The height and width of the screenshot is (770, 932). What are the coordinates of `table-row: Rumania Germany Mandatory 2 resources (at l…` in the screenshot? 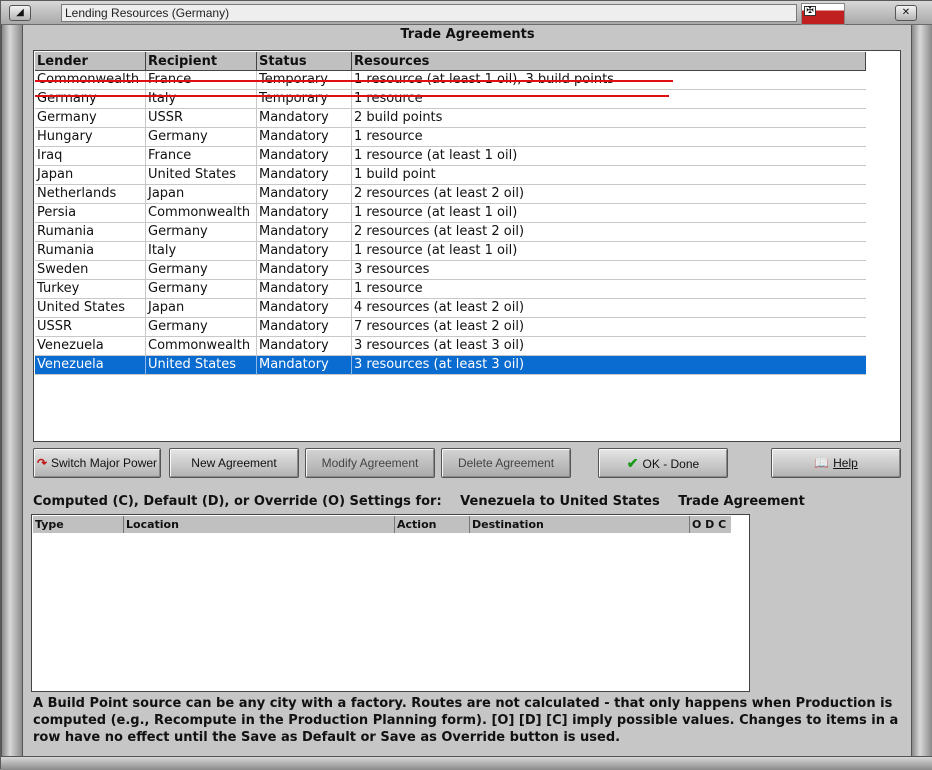 It's located at (450, 232).